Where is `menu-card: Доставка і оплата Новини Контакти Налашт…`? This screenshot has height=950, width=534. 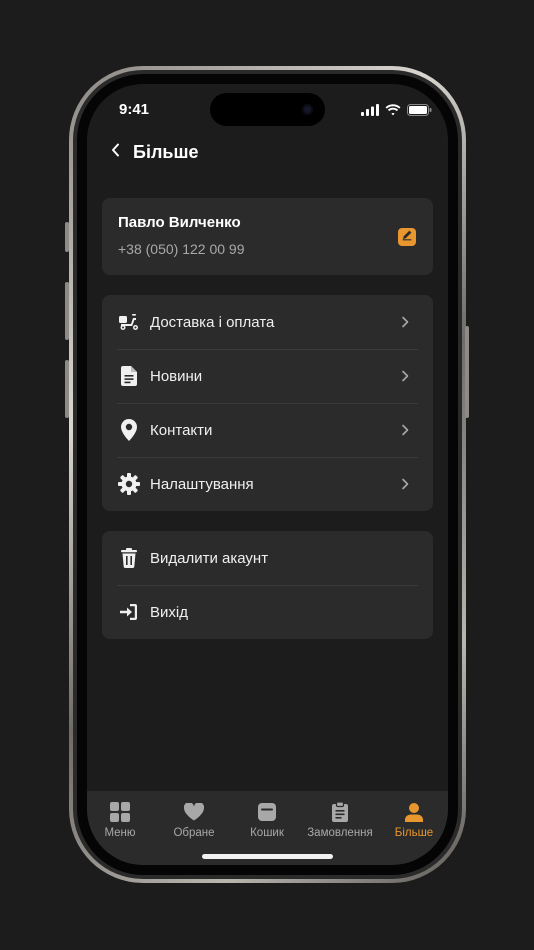
menu-card: Доставка і оплата Новини Контакти Налашт… is located at coordinates (267, 403).